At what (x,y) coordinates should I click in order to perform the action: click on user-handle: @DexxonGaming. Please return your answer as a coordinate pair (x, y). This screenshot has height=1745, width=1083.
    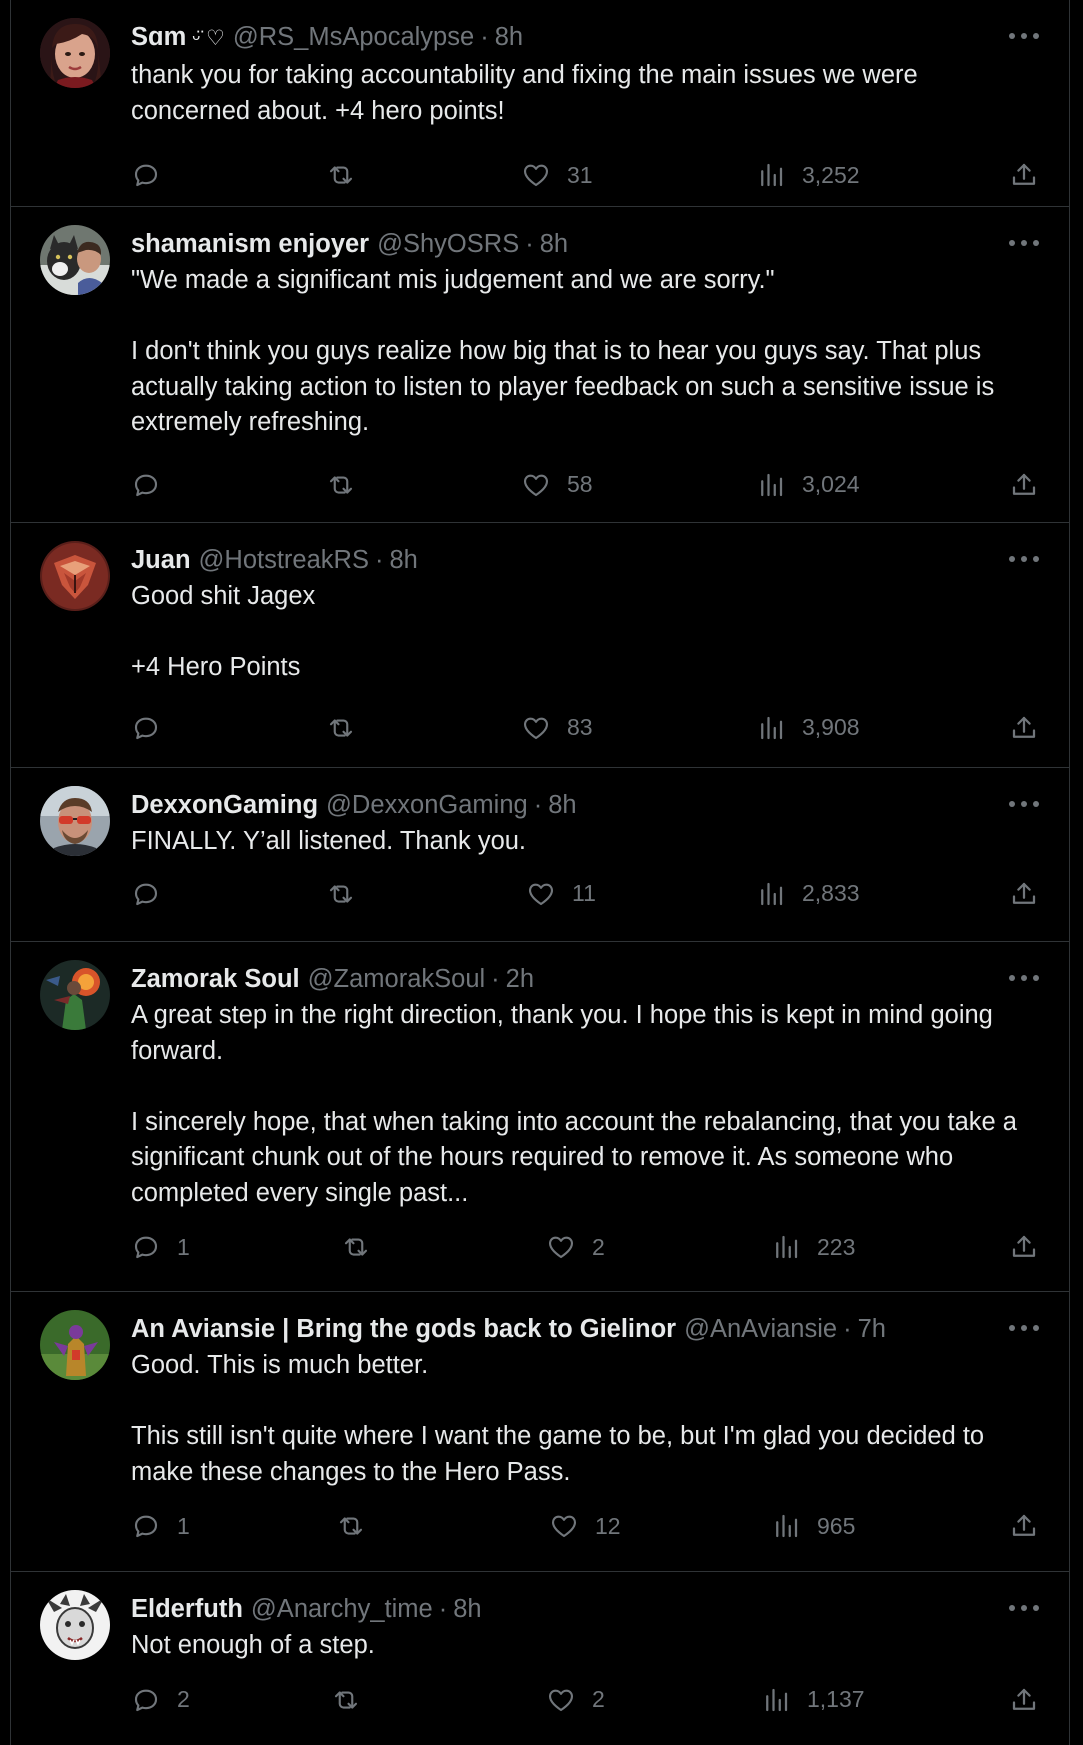
    Looking at the image, I should click on (427, 805).